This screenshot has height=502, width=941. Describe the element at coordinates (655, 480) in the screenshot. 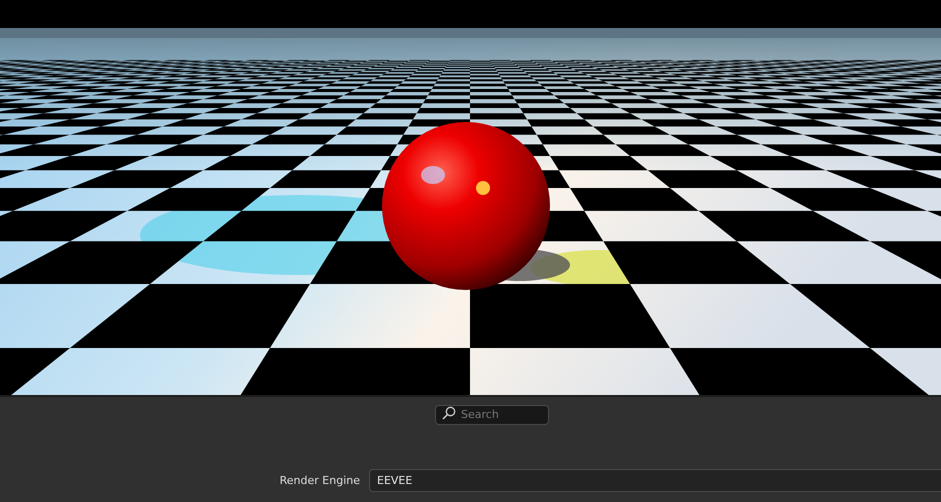

I see `render-engine-dropdown: EEVEE` at that location.